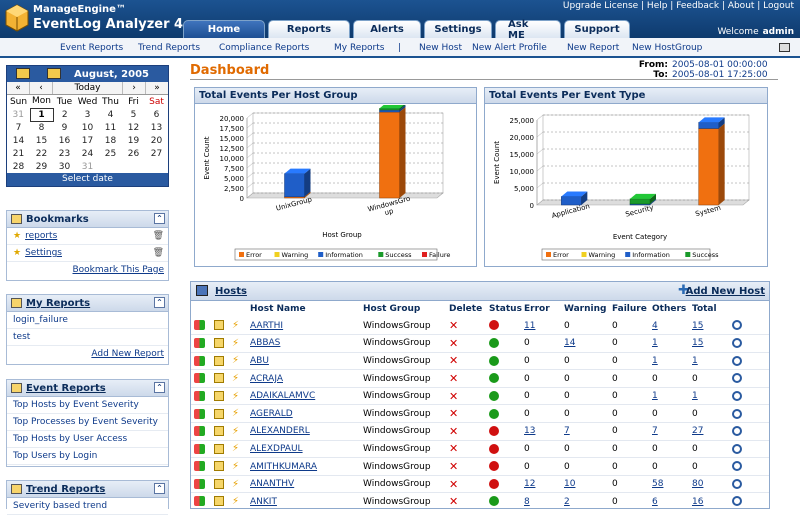 This screenshot has width=800, height=515. I want to click on calendar-day: 12, so click(133, 127).